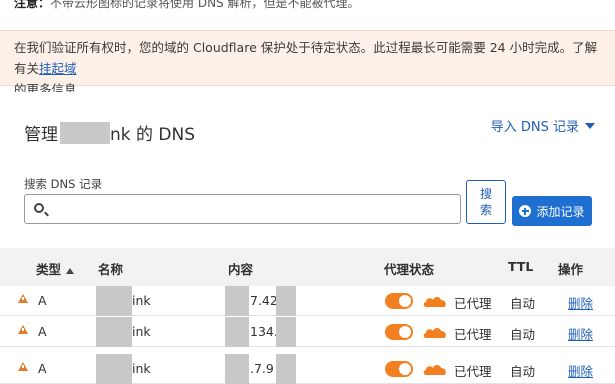  I want to click on import-dns-records-button: 导入 DNS 记录, so click(543, 125).